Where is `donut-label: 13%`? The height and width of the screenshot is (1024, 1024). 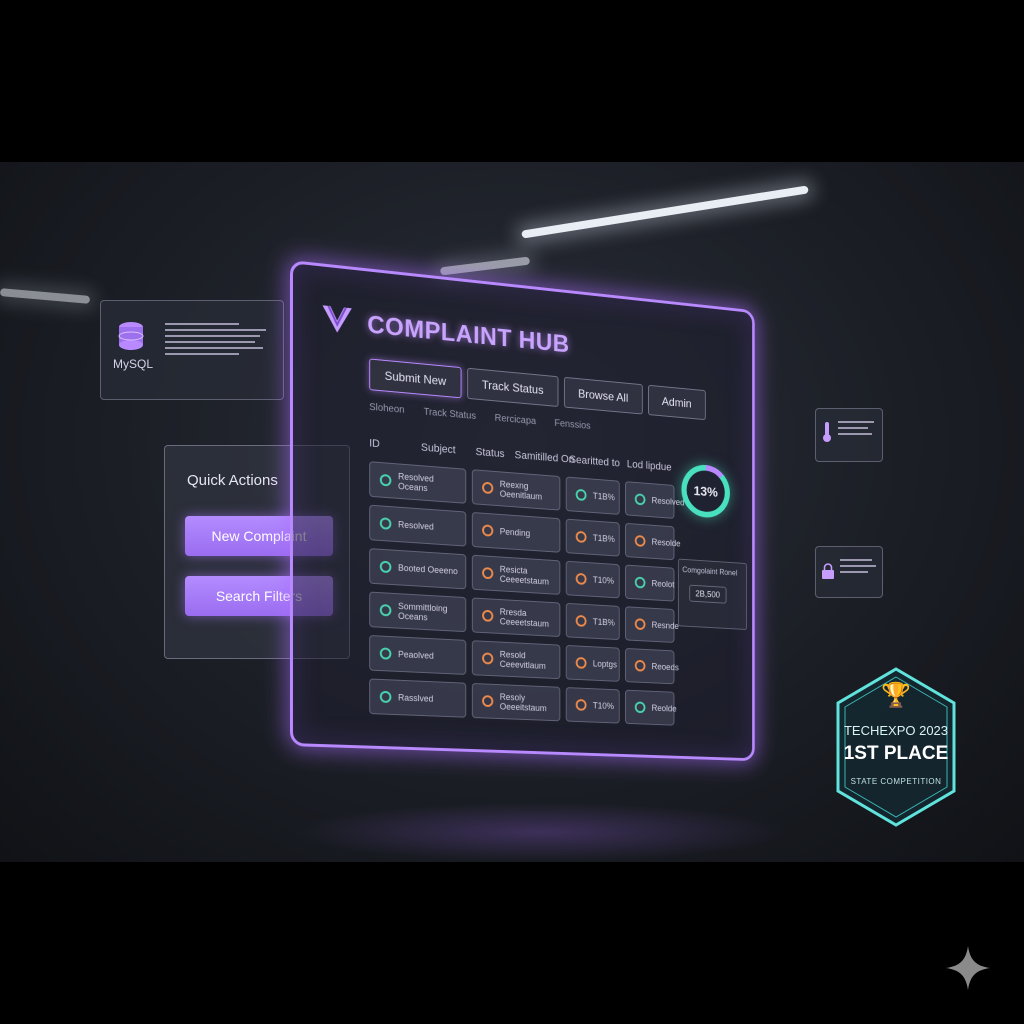 donut-label: 13% is located at coordinates (705, 491).